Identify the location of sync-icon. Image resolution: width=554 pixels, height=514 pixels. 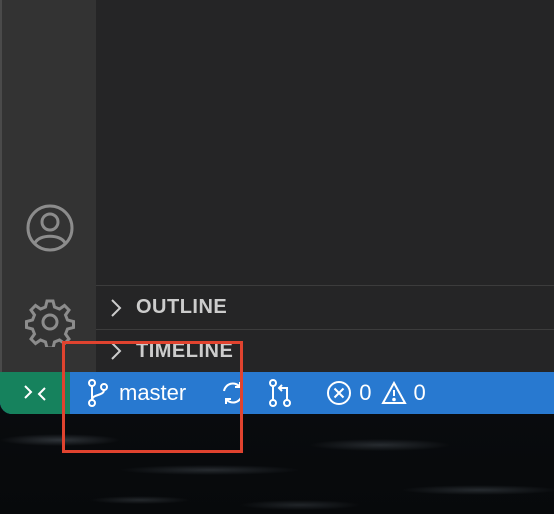
(233, 393).